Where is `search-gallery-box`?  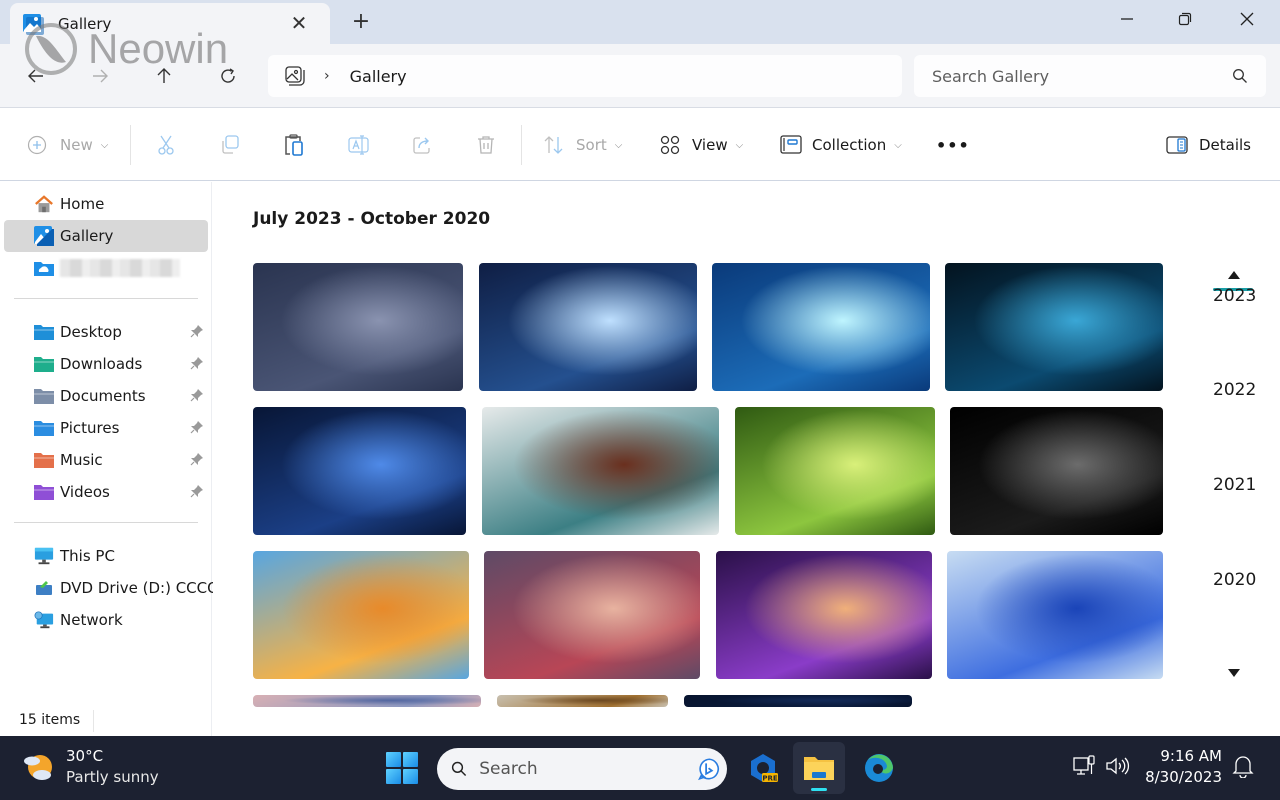 search-gallery-box is located at coordinates (1090, 76).